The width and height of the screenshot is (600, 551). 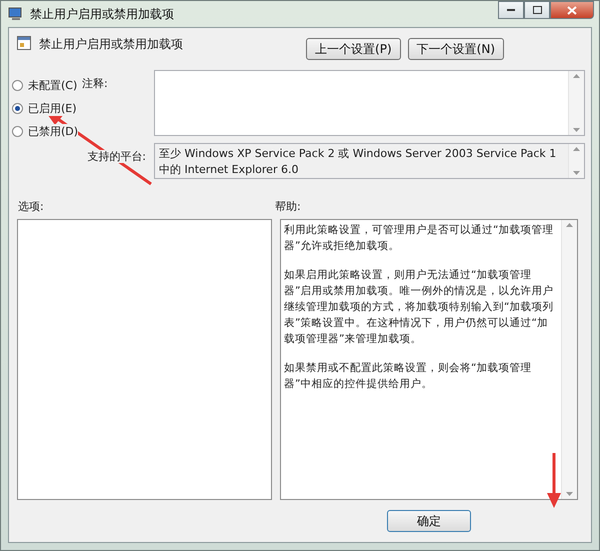 I want to click on platform-label: 支持的平台:, so click(x=116, y=156).